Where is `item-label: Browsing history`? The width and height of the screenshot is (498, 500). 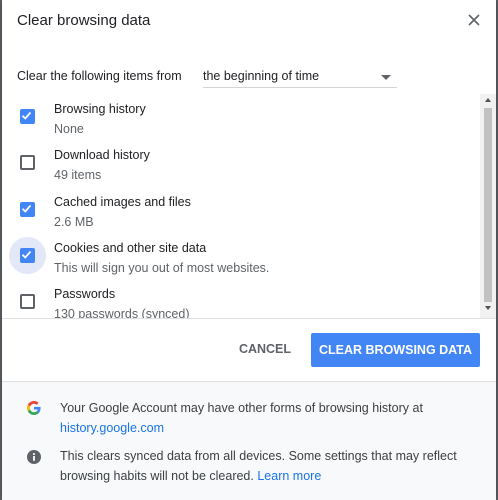 item-label: Browsing history is located at coordinates (100, 109).